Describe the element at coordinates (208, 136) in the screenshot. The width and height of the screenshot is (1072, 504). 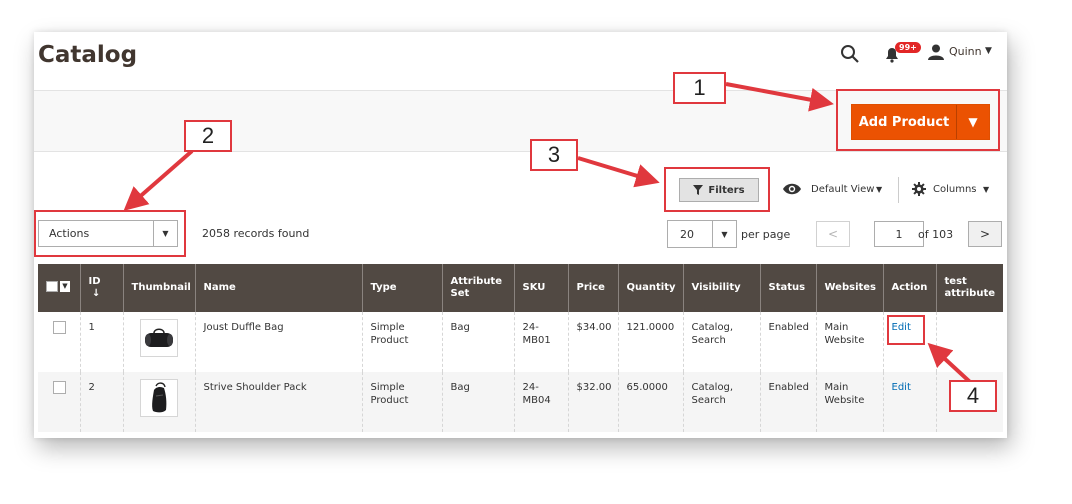
I see `callout-2: 2` at that location.